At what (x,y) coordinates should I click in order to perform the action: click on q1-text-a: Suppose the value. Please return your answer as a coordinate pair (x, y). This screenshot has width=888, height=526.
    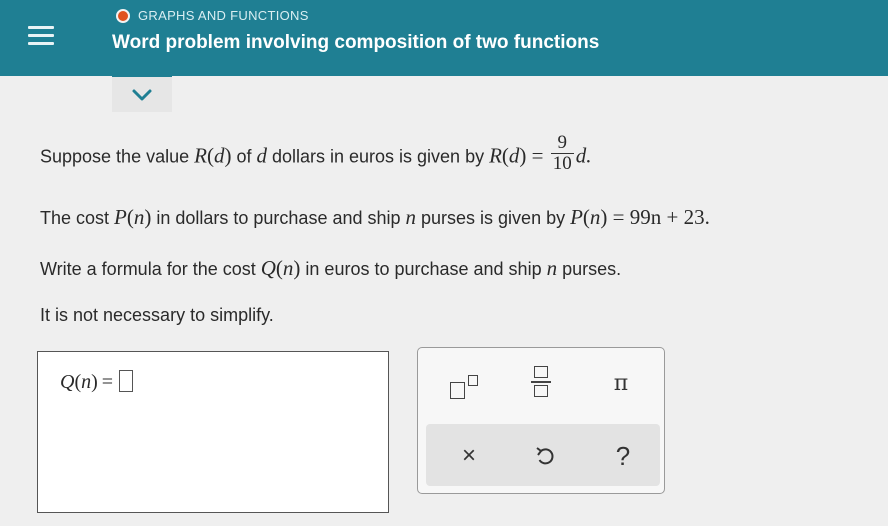
    Looking at the image, I should click on (117, 156).